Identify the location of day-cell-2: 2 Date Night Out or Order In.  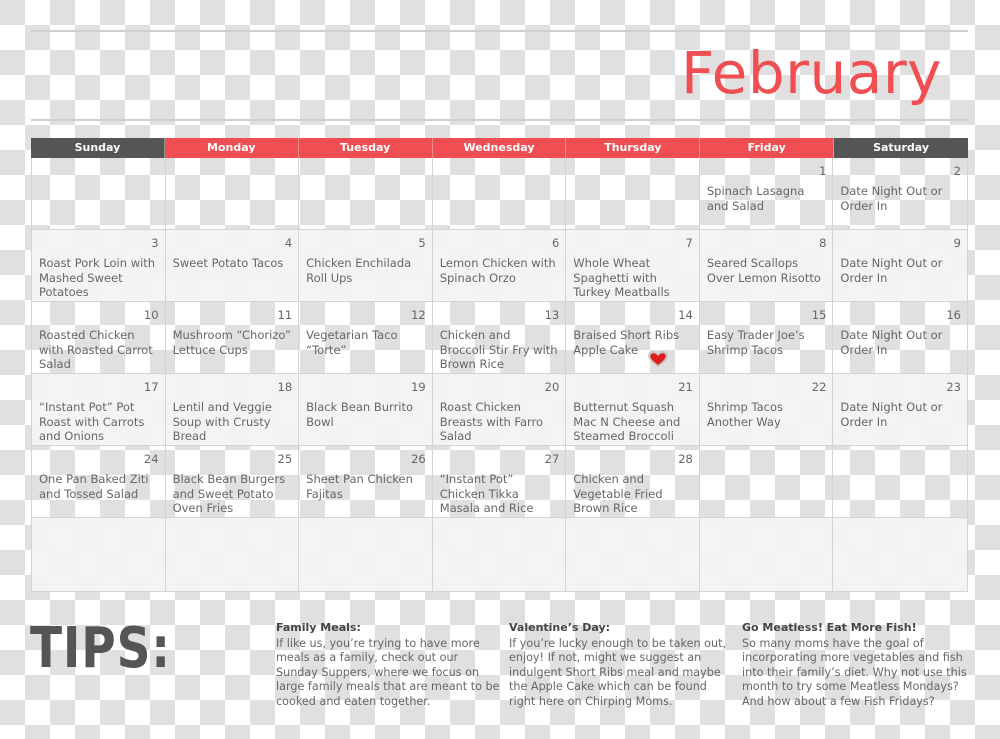
(900, 193).